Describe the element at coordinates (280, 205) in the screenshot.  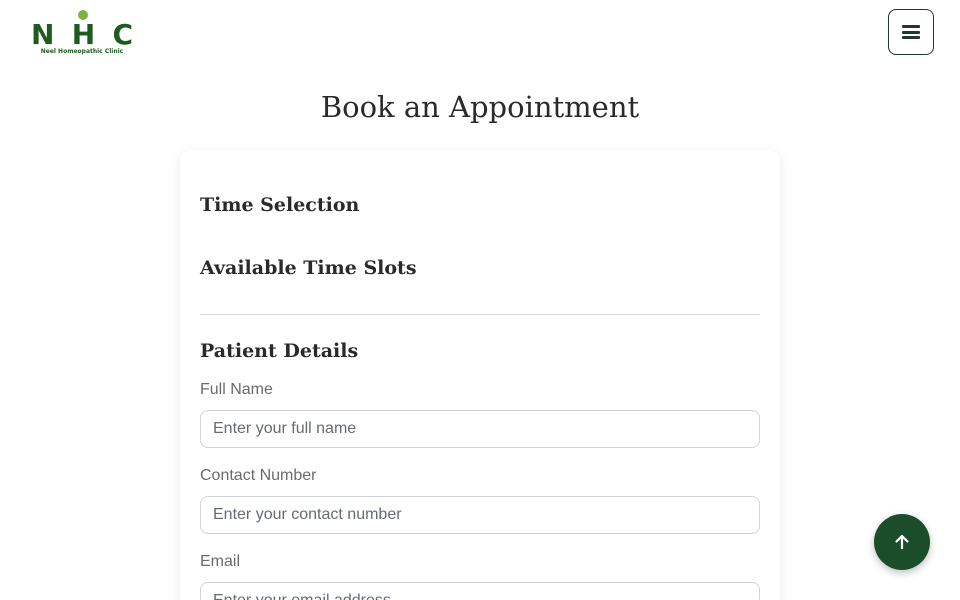
I see `time-selection-heading: Time Selection` at that location.